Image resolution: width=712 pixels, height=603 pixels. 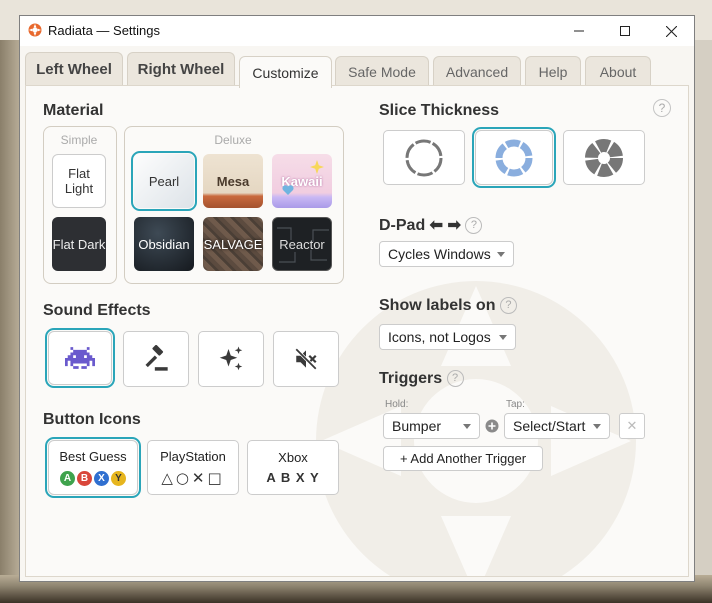 What do you see at coordinates (317, 167) in the screenshot?
I see `star-icon` at bounding box center [317, 167].